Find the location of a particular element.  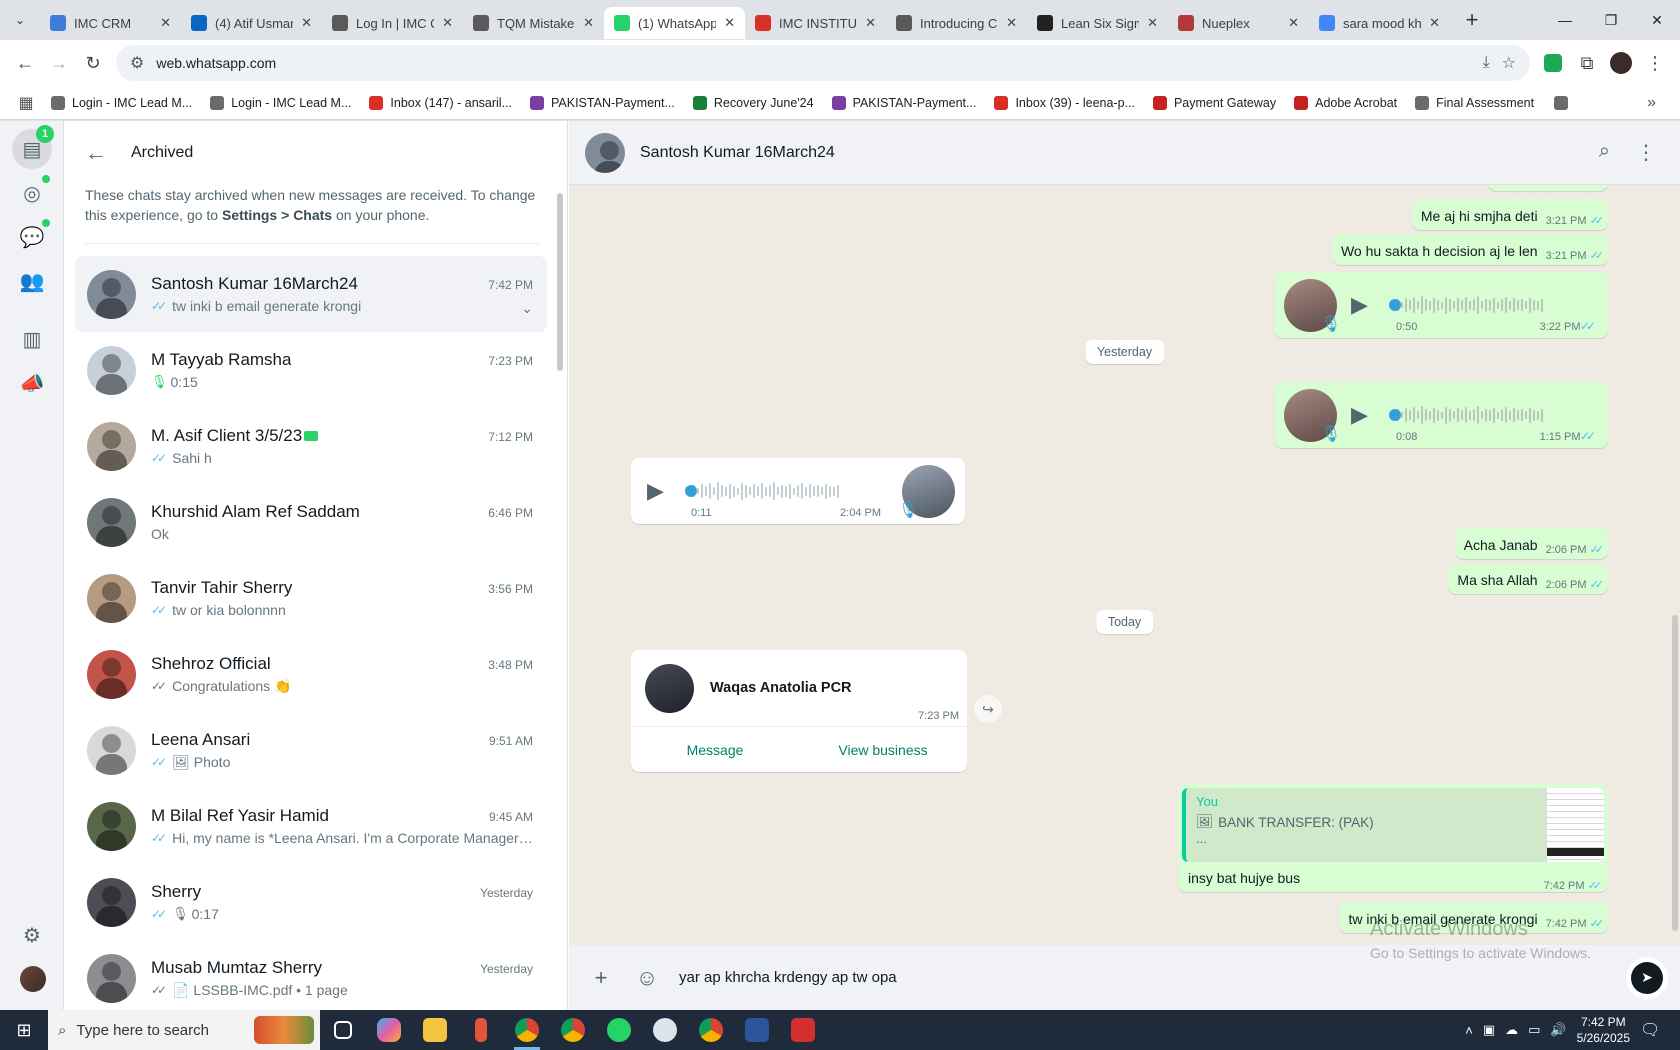

chat-list-item: M. Asif Client 3/5/23 7:12 PM ✓✓ Sahi h is located at coordinates (311, 446).